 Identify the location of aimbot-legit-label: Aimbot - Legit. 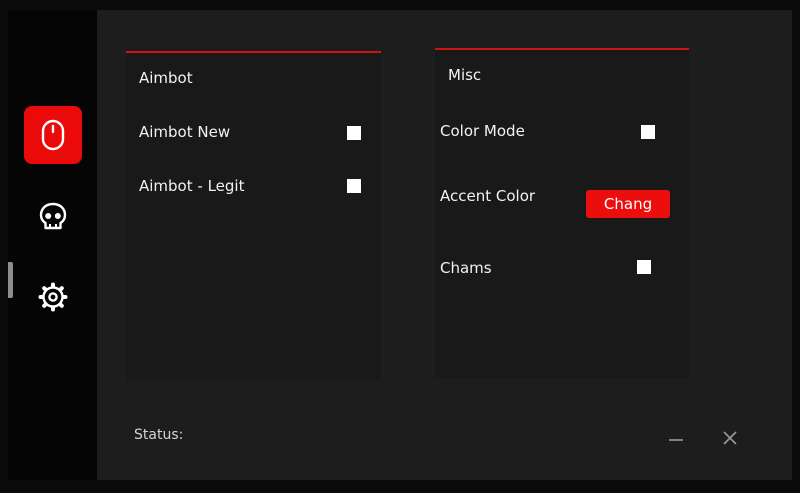
(192, 186).